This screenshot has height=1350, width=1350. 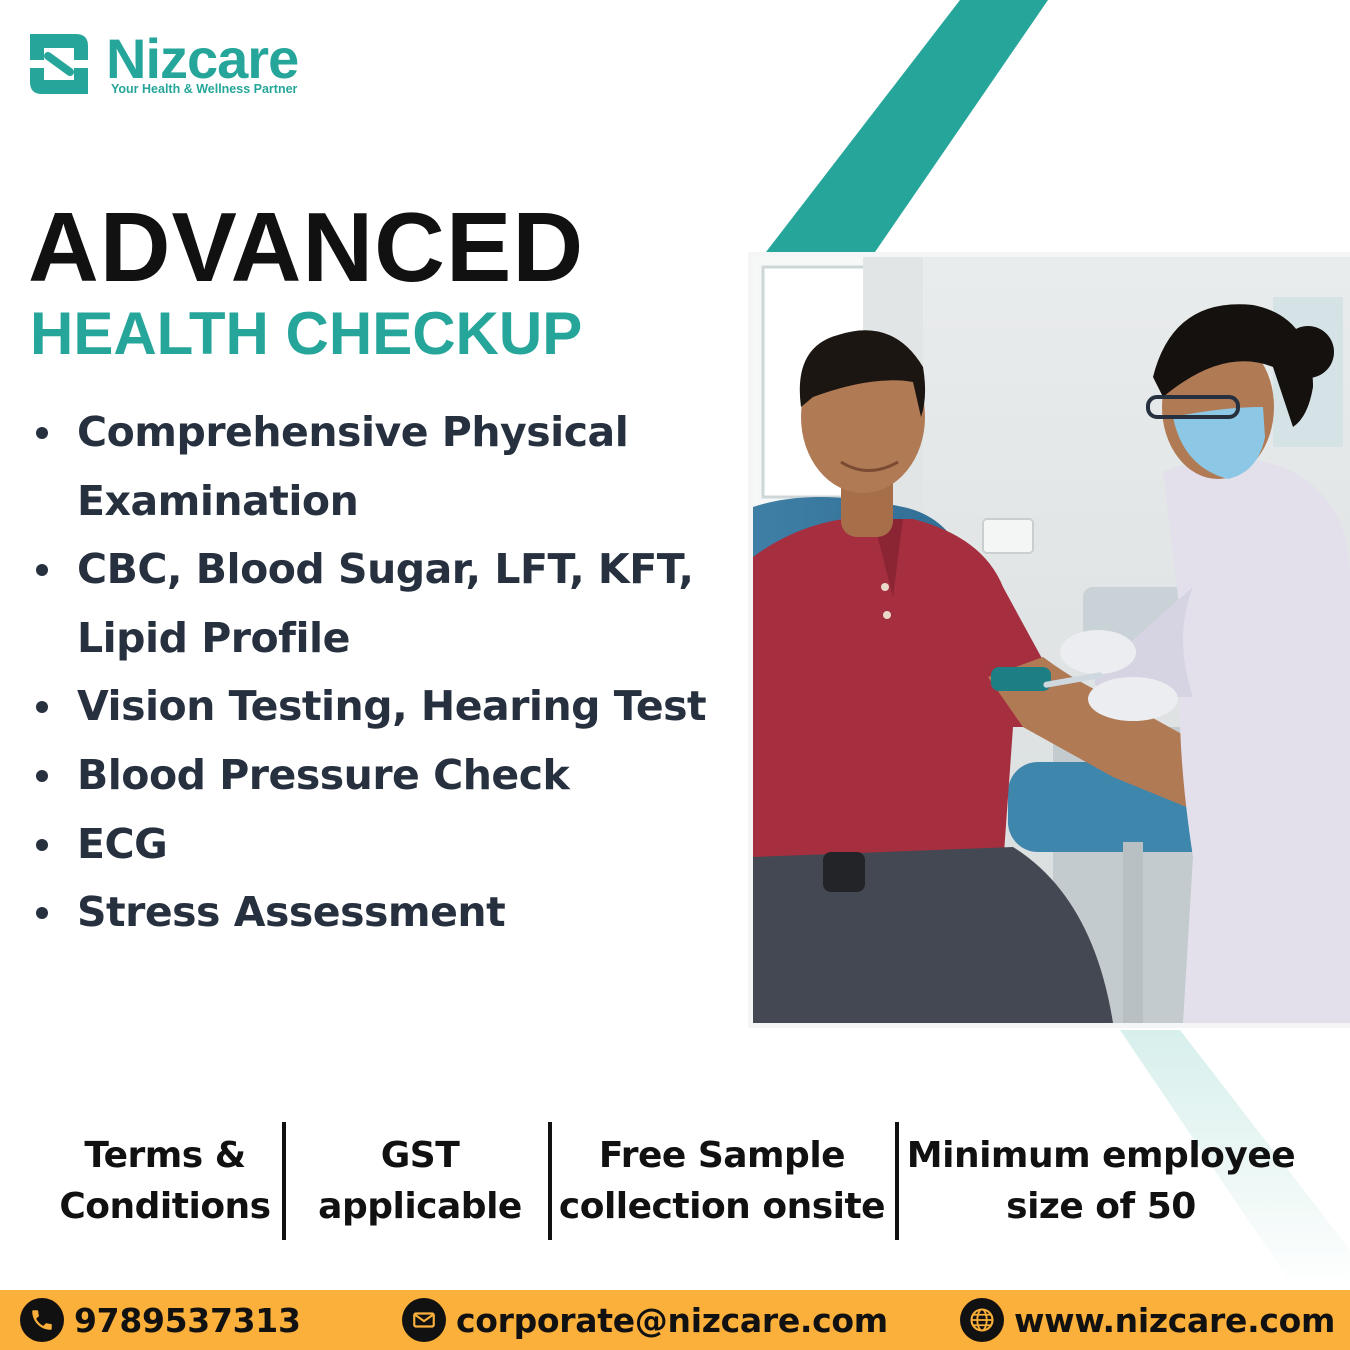 What do you see at coordinates (291, 912) in the screenshot?
I see `feature-text: Stress Assessment` at bounding box center [291, 912].